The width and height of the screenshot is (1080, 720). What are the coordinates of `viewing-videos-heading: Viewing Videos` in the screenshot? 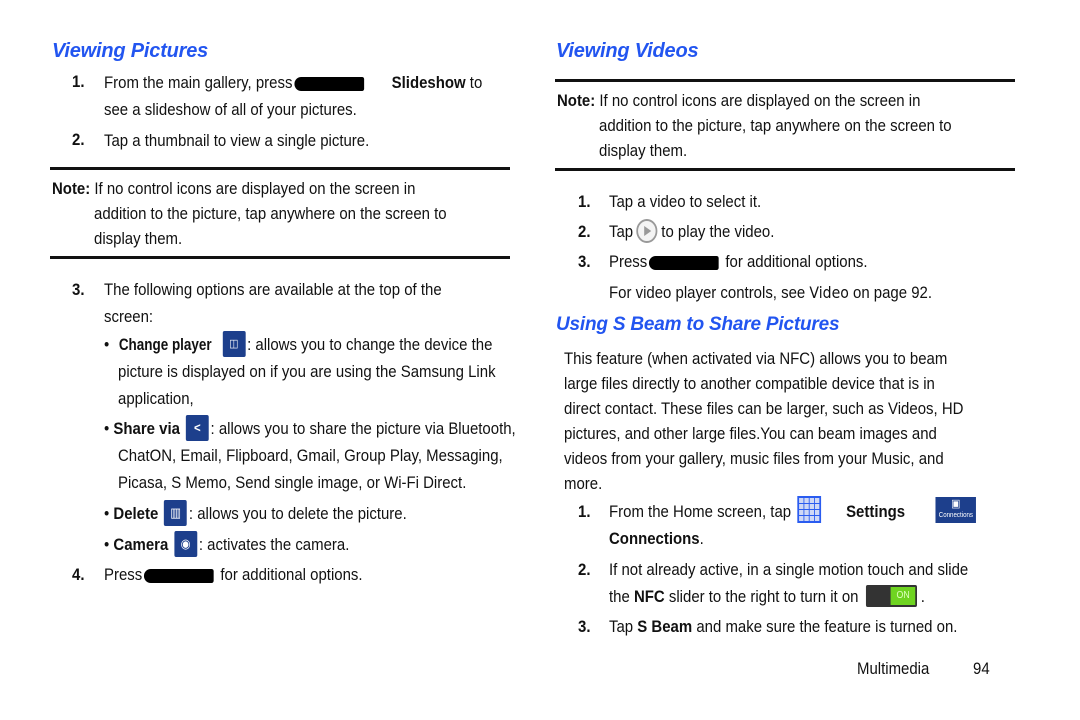 It's located at (627, 51).